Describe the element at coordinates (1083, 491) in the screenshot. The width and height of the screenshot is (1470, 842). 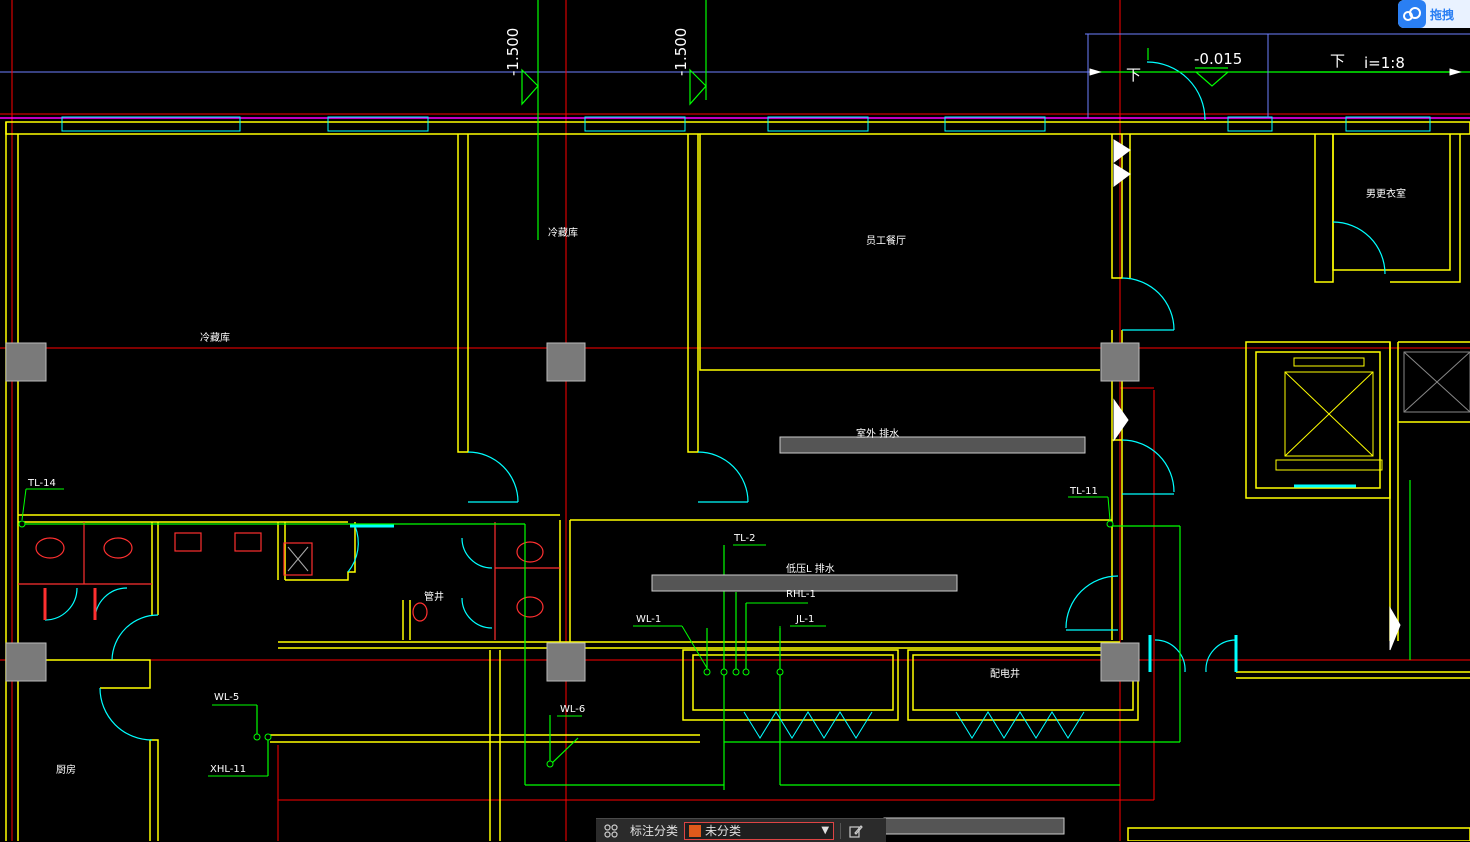
I see `pipe-label-tl11: TL-11` at that location.